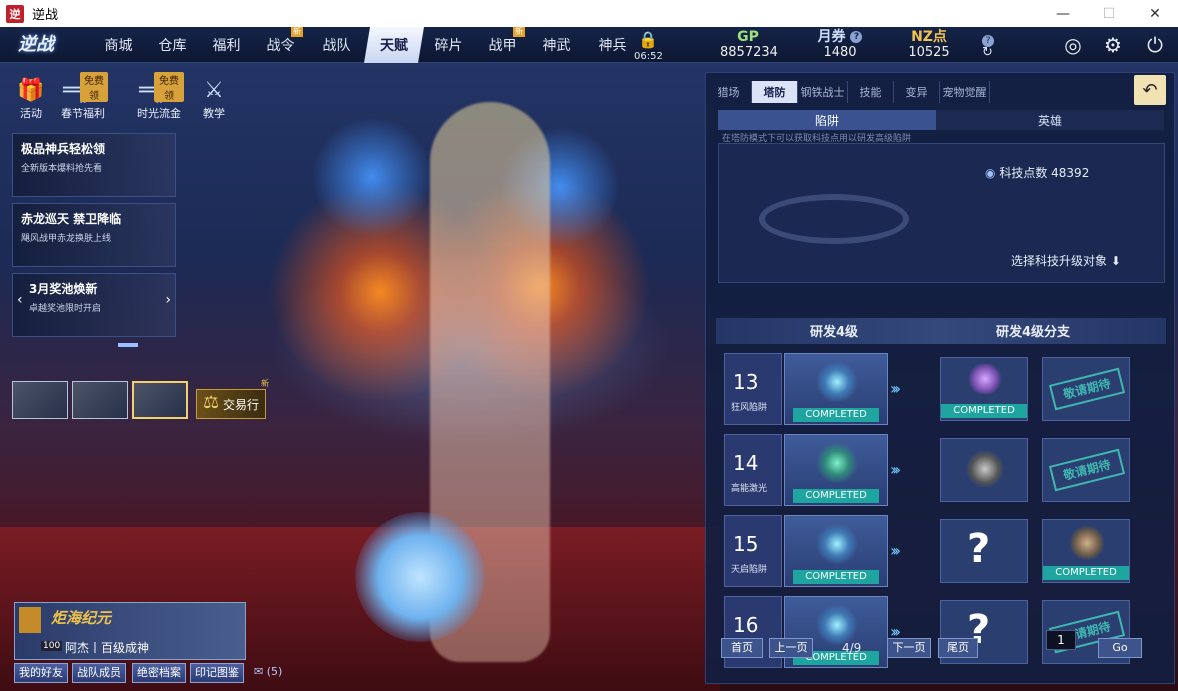 The height and width of the screenshot is (691, 1178). I want to click on spring-welfare-button: 免费领 ═╦═ 春节福利, so click(83, 96).